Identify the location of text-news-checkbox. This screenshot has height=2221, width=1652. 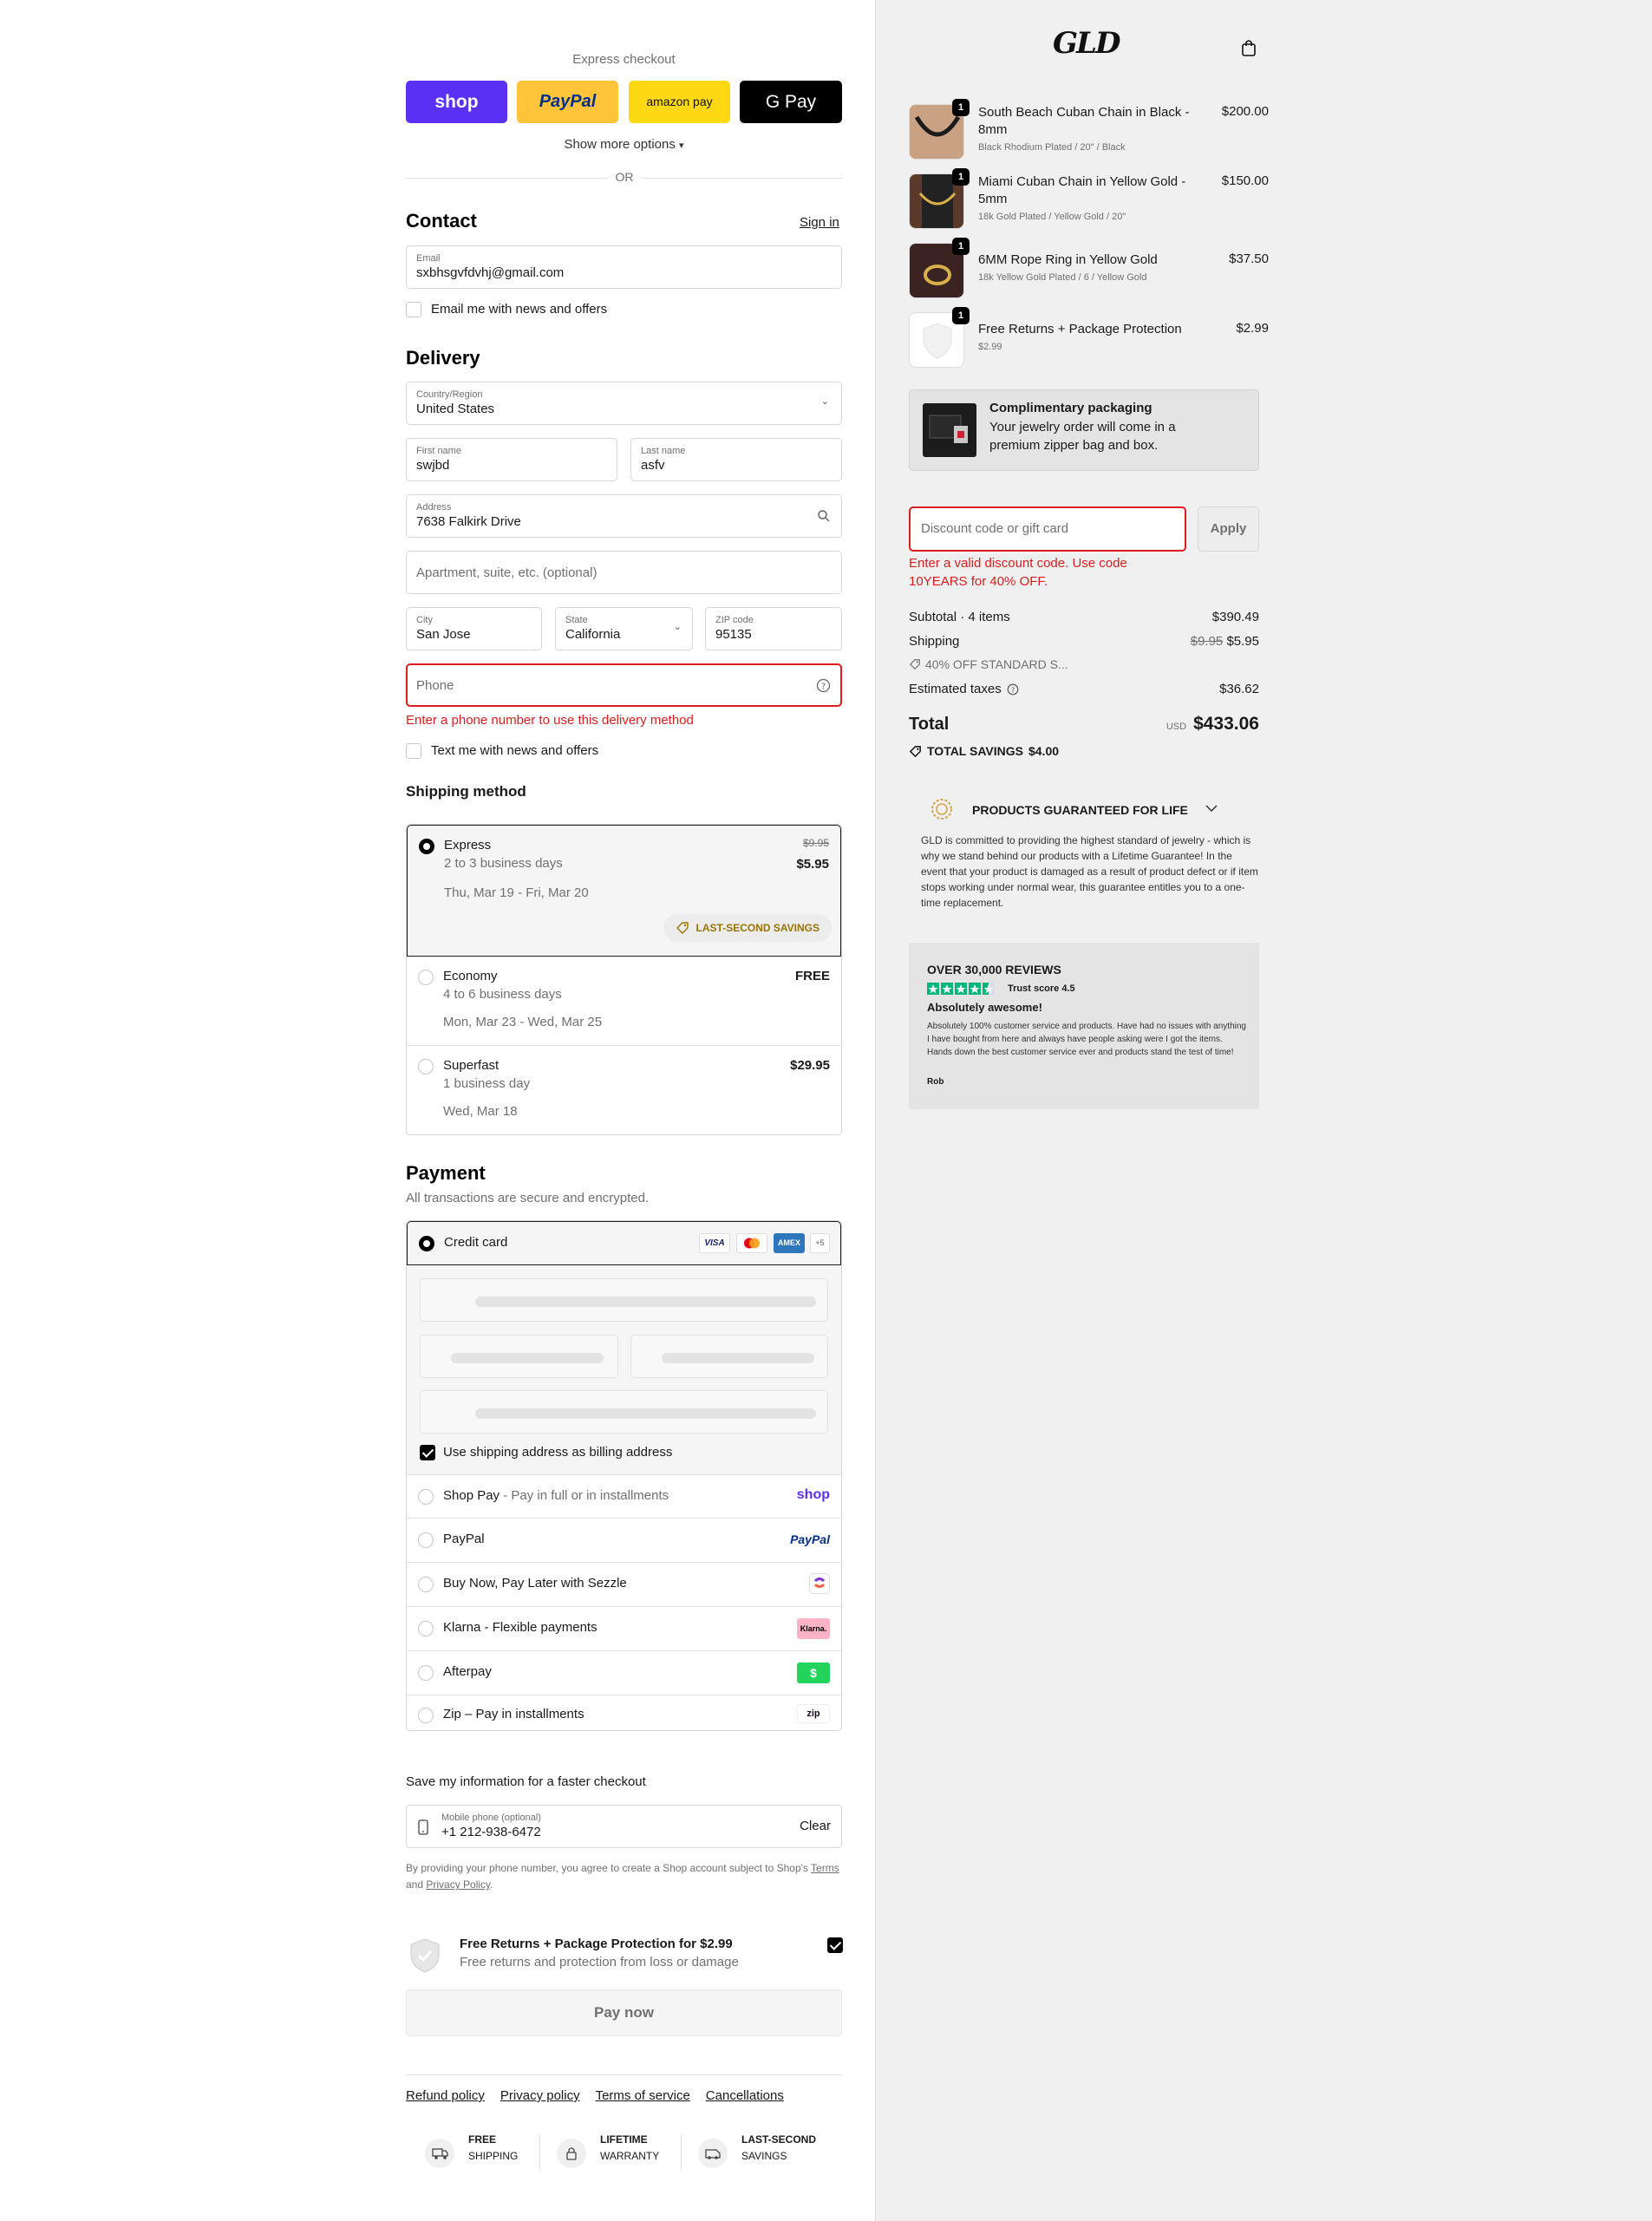
(414, 751).